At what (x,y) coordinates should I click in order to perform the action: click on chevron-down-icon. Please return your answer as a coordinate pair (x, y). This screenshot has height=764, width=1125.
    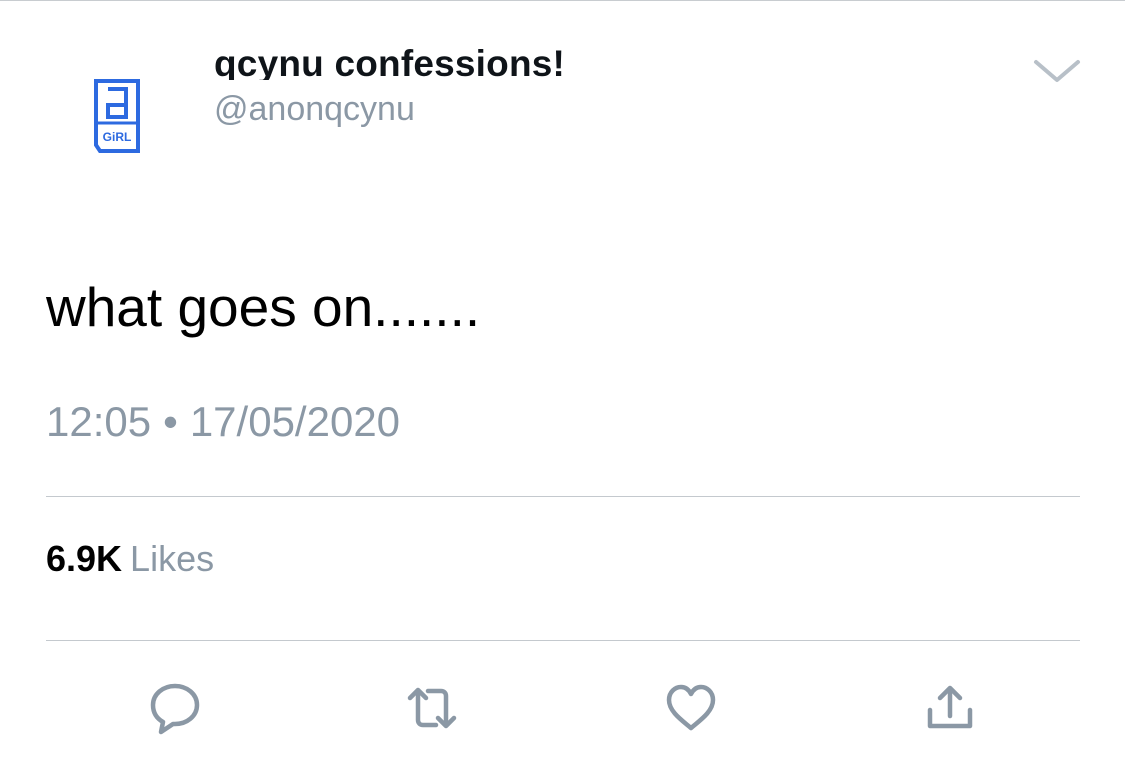
    Looking at the image, I should click on (1057, 71).